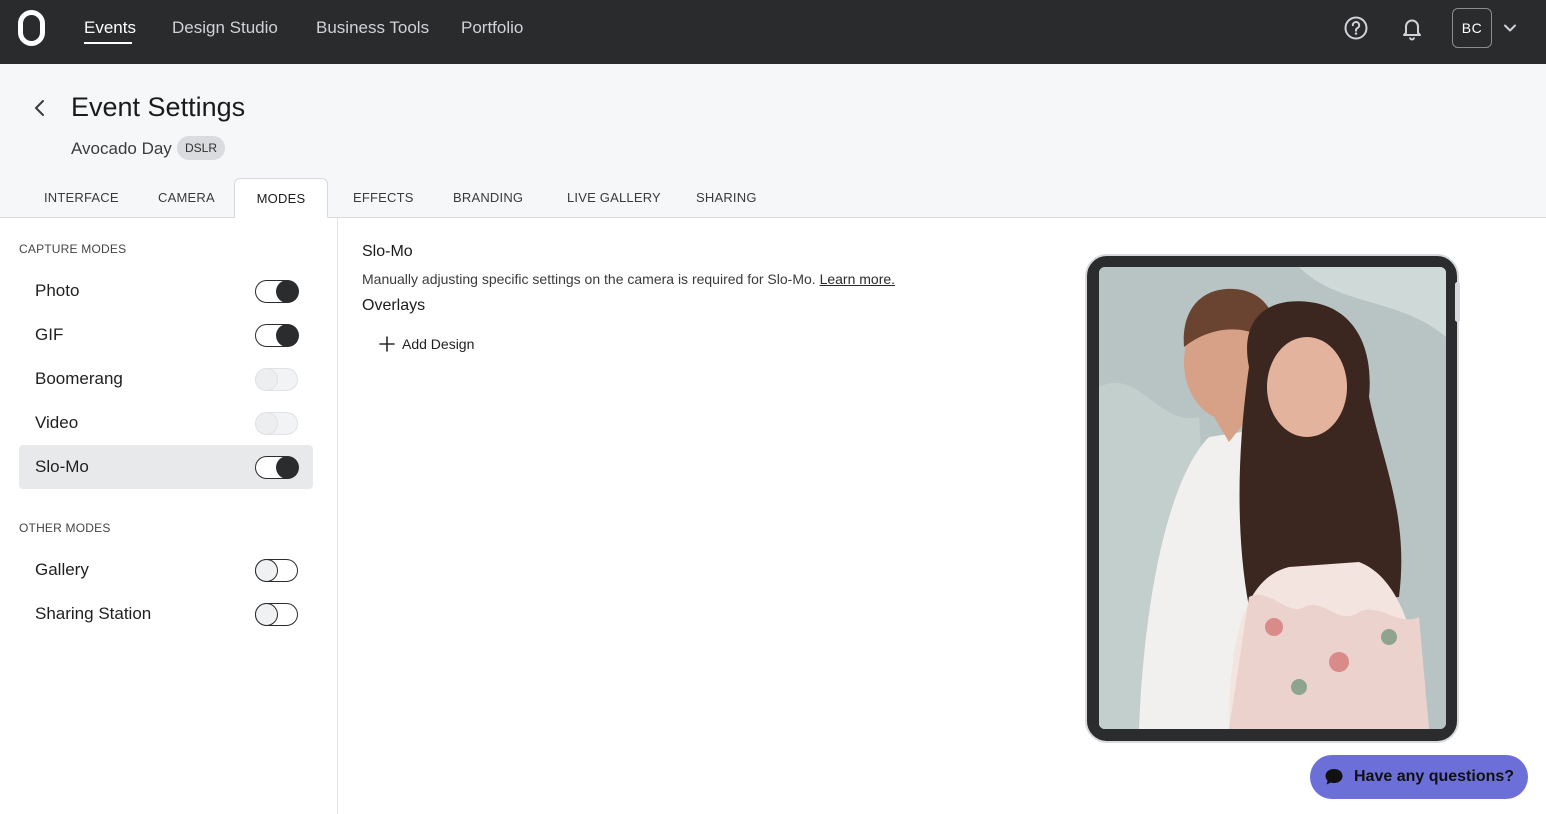 This screenshot has height=814, width=1546. I want to click on event-name: Avocado Day, so click(121, 148).